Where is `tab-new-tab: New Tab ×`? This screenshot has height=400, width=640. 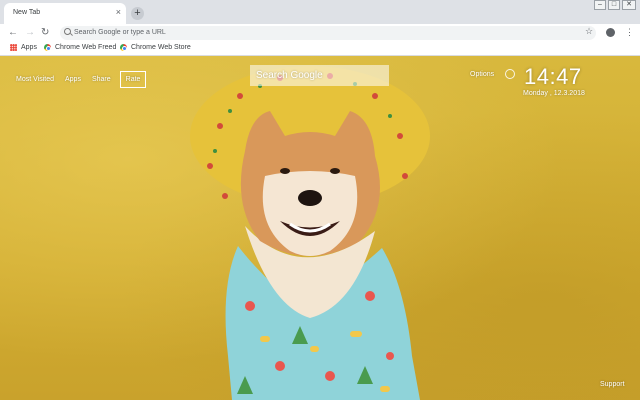 tab-new-tab: New Tab × is located at coordinates (65, 13).